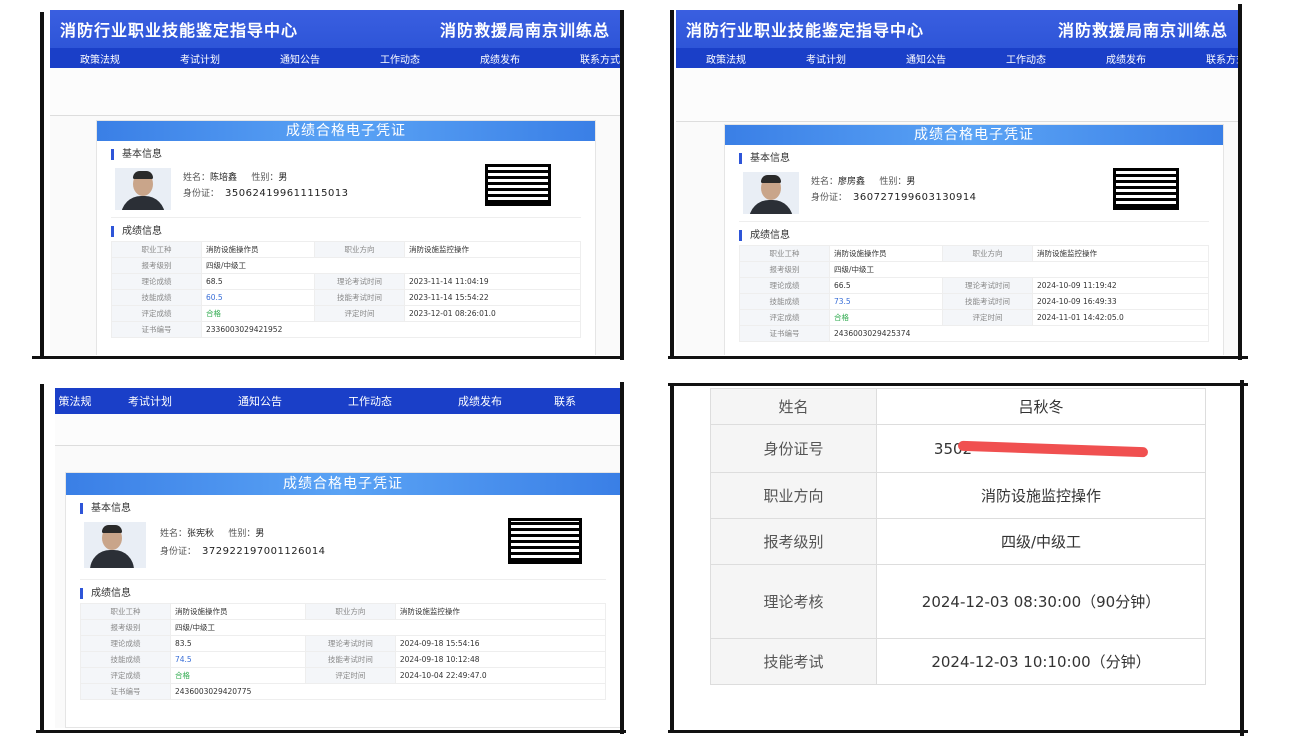 This screenshot has width=1295, height=744. What do you see at coordinates (201, 534) in the screenshot?
I see `person-name: 张宪秋` at bounding box center [201, 534].